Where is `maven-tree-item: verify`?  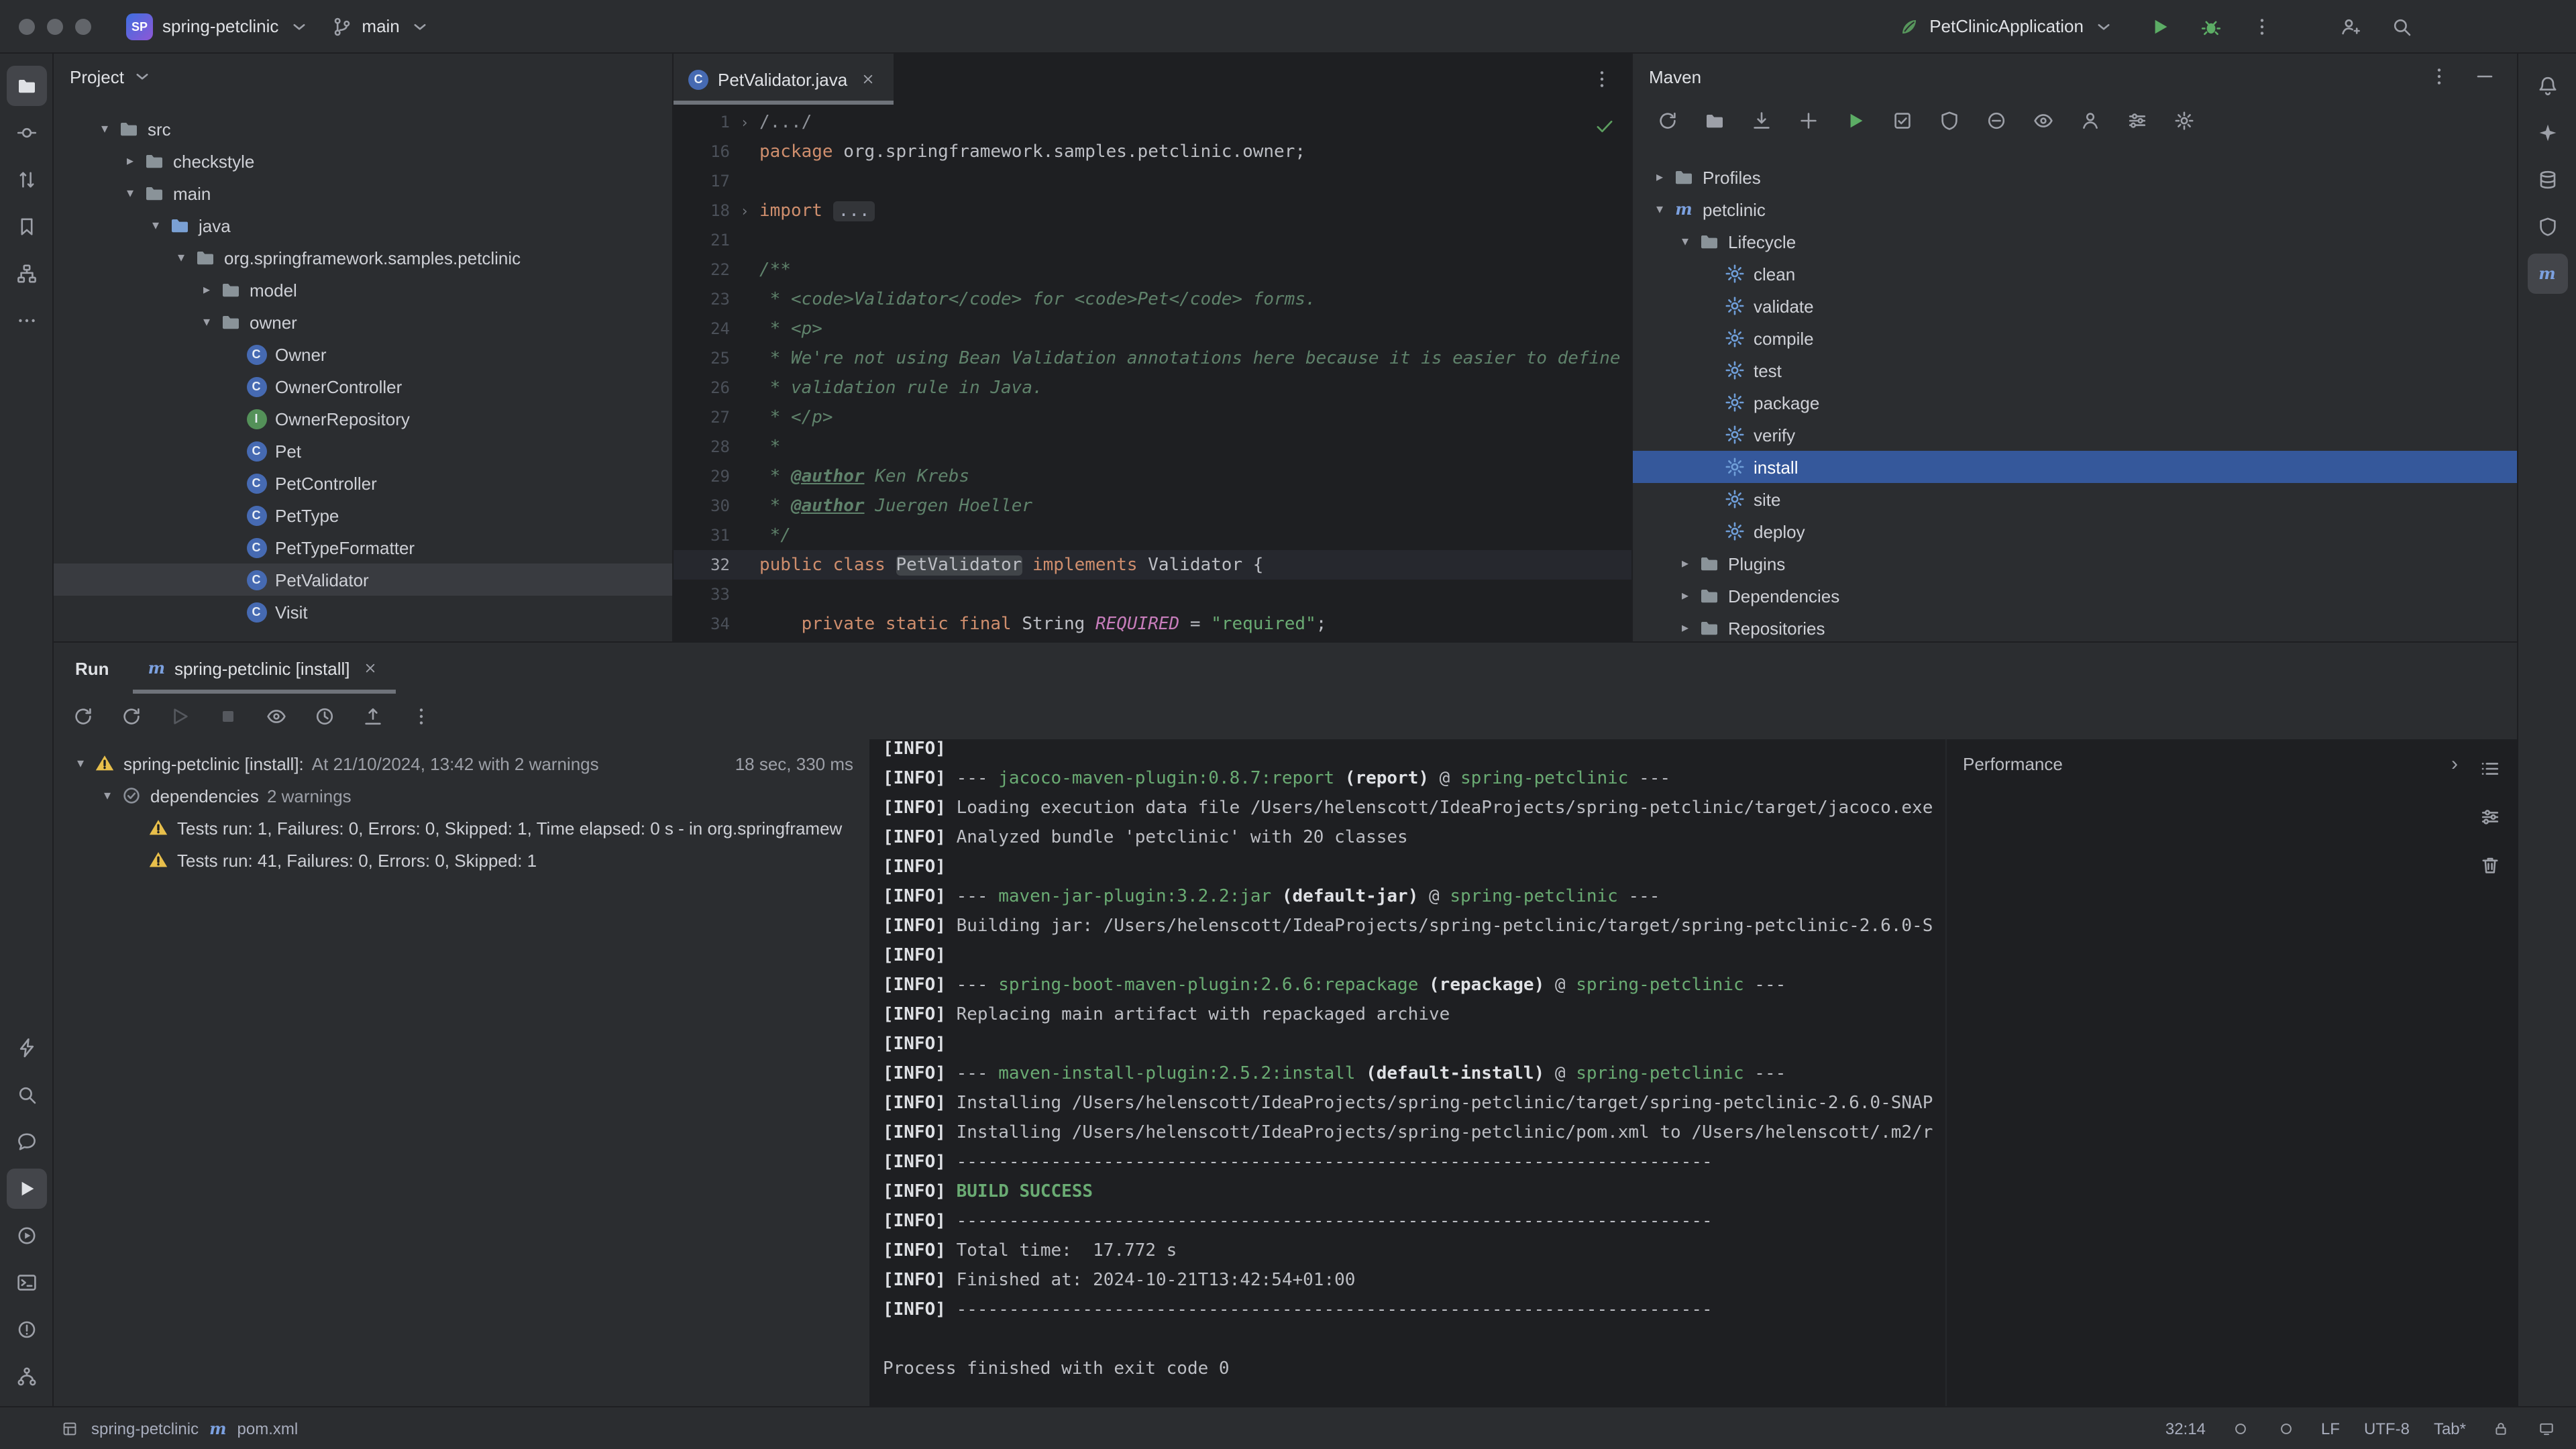
maven-tree-item: verify is located at coordinates (2075, 435).